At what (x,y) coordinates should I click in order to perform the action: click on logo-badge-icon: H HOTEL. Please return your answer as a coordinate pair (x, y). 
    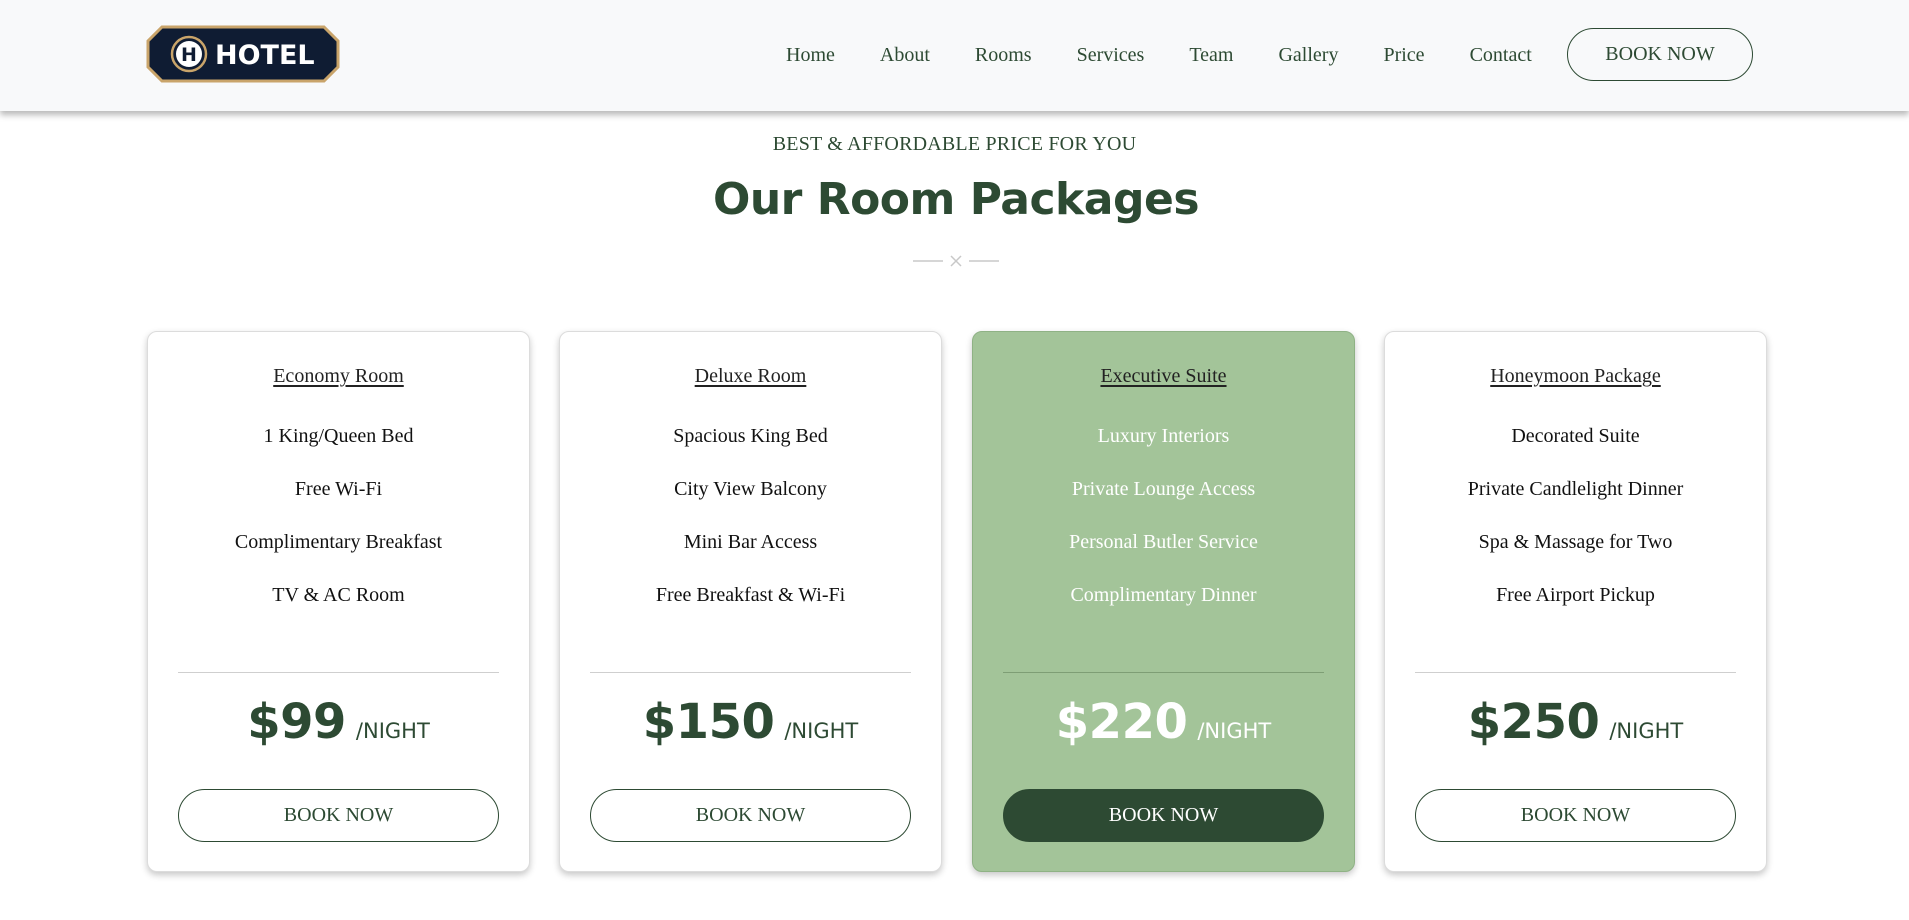
    Looking at the image, I should click on (243, 54).